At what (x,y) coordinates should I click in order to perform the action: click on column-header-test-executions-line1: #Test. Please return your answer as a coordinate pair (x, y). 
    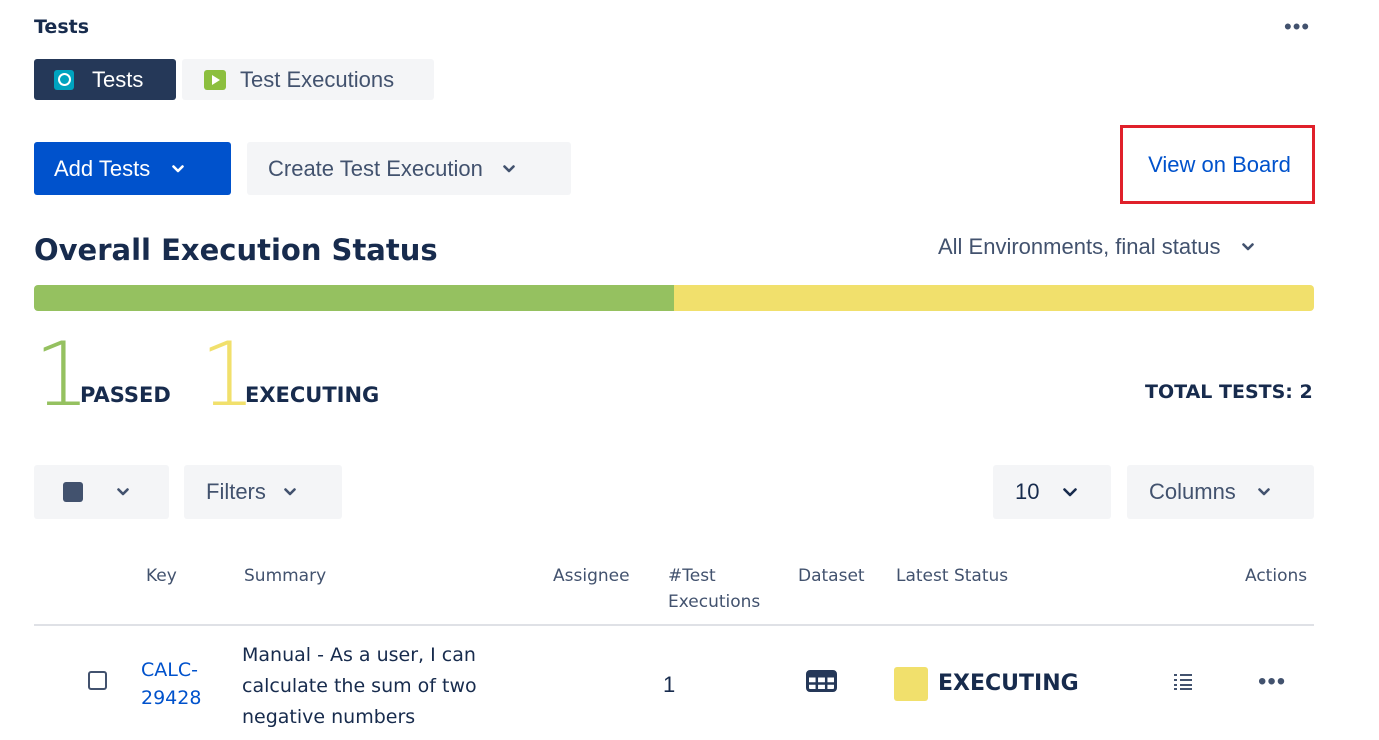
    Looking at the image, I should click on (692, 576).